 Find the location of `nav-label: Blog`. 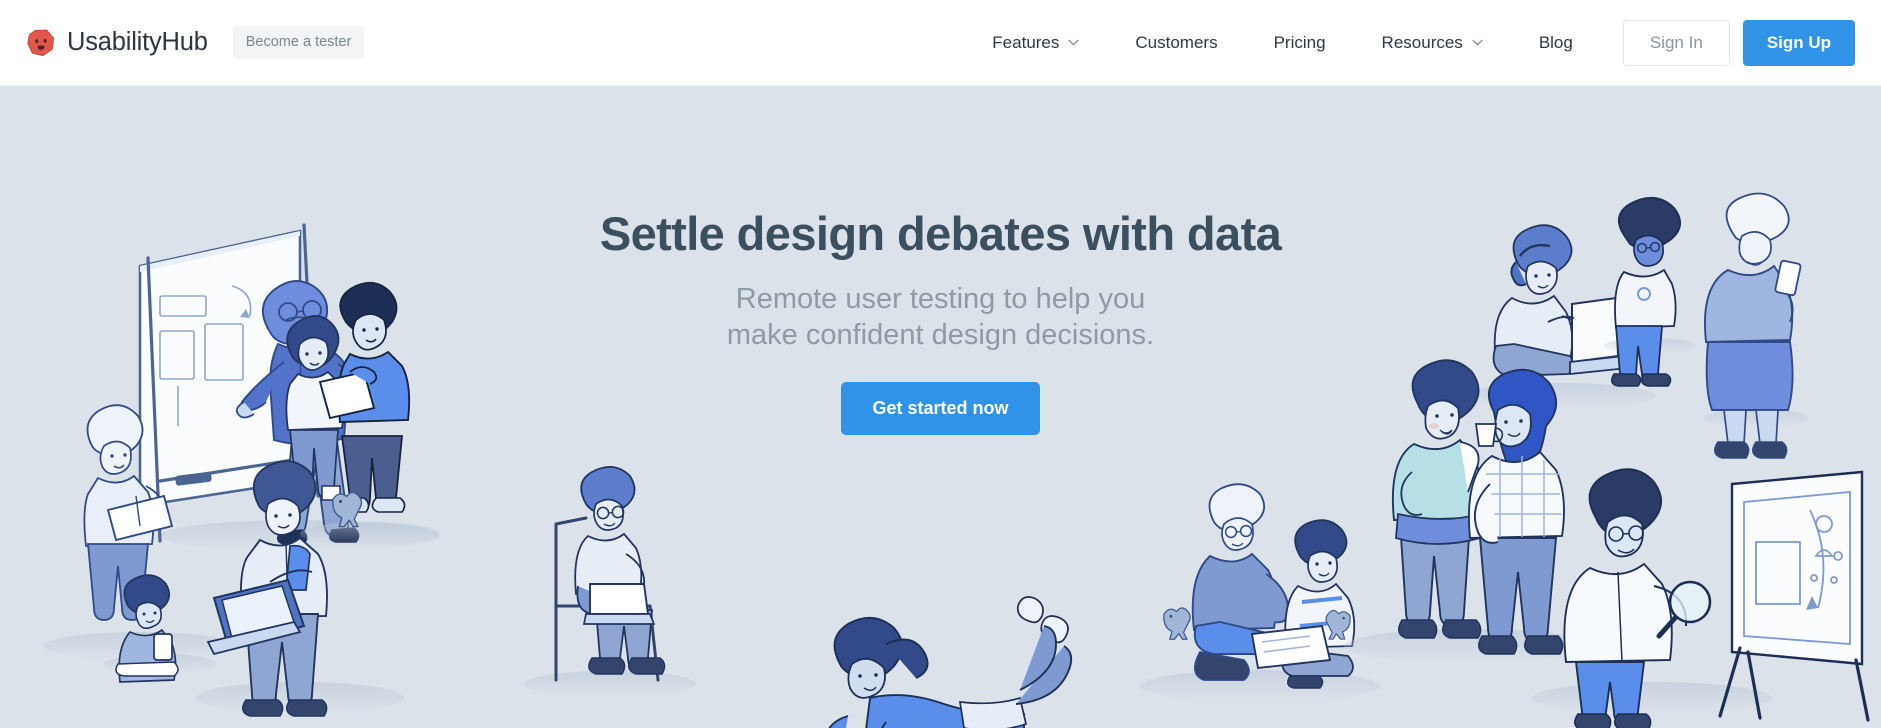

nav-label: Blog is located at coordinates (1555, 42).